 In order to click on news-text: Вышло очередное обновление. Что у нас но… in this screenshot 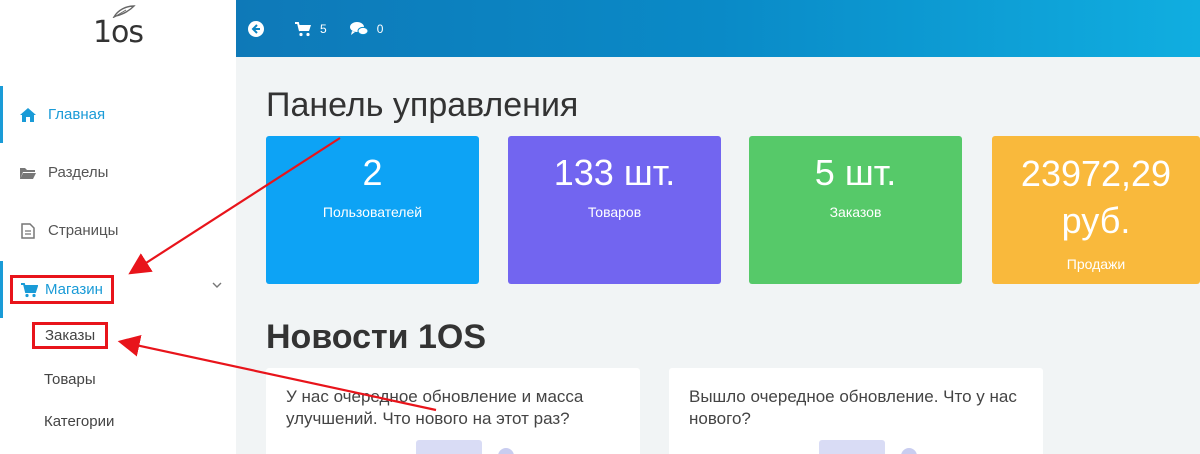, I will do `click(853, 408)`.